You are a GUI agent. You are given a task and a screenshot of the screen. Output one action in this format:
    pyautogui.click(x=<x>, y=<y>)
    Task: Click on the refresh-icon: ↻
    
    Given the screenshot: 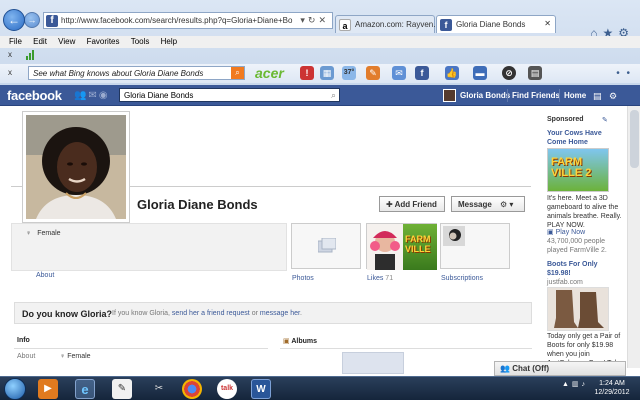 What is the action you would take?
    pyautogui.click(x=313, y=20)
    